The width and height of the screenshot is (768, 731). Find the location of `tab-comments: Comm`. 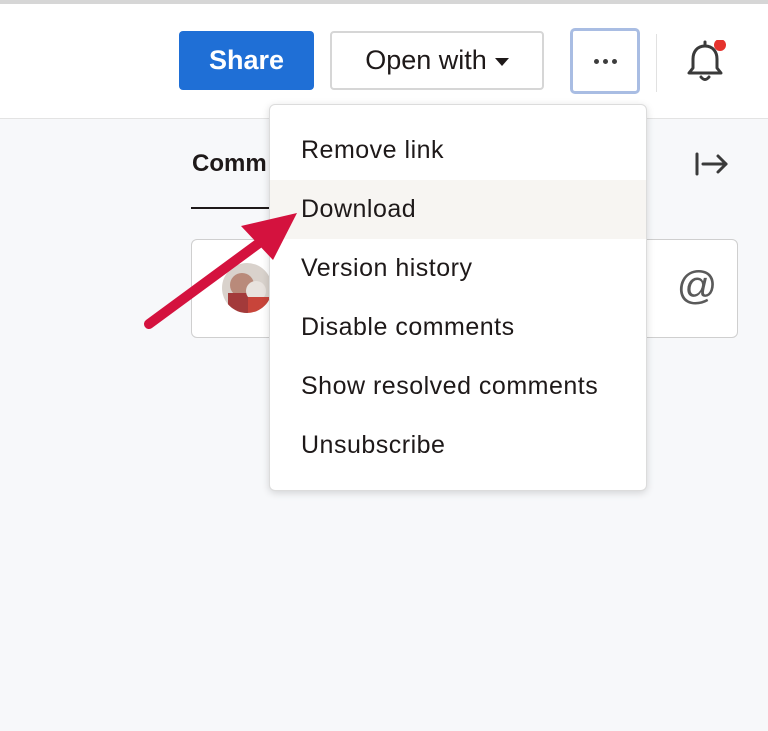

tab-comments: Comm is located at coordinates (229, 164).